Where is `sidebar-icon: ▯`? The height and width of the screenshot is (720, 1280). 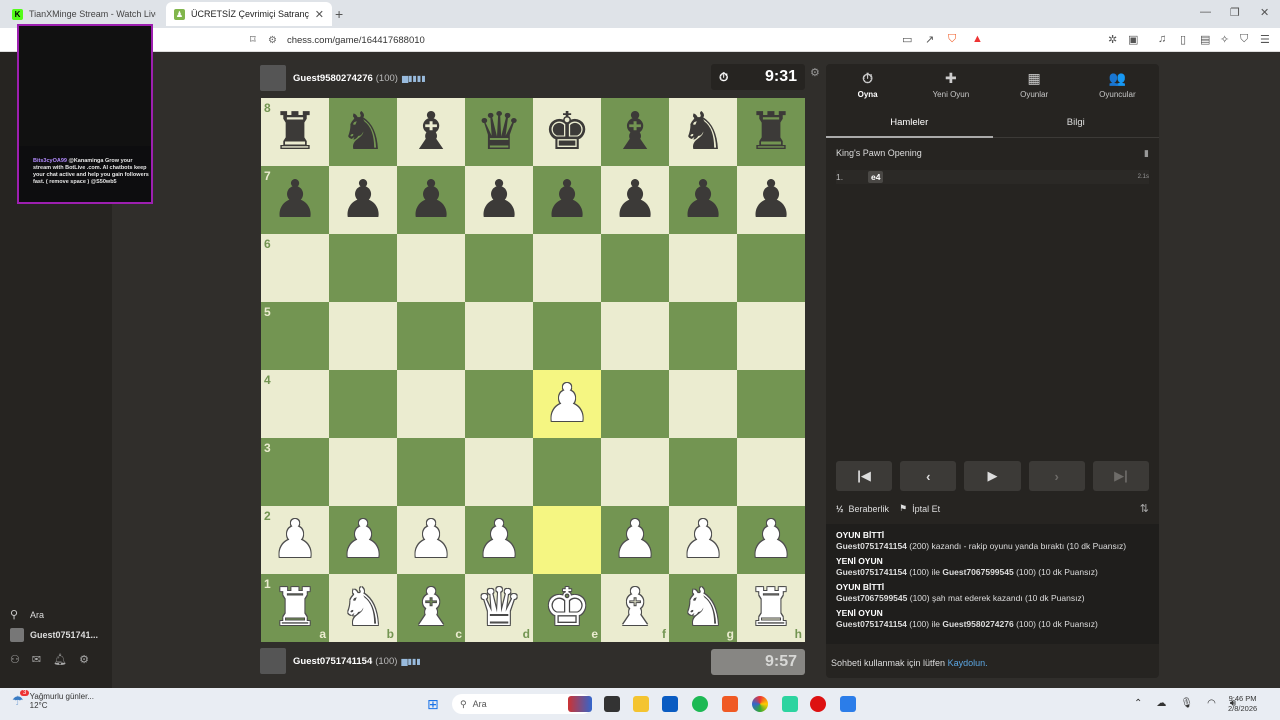
sidebar-icon: ▯ is located at coordinates (1183, 39).